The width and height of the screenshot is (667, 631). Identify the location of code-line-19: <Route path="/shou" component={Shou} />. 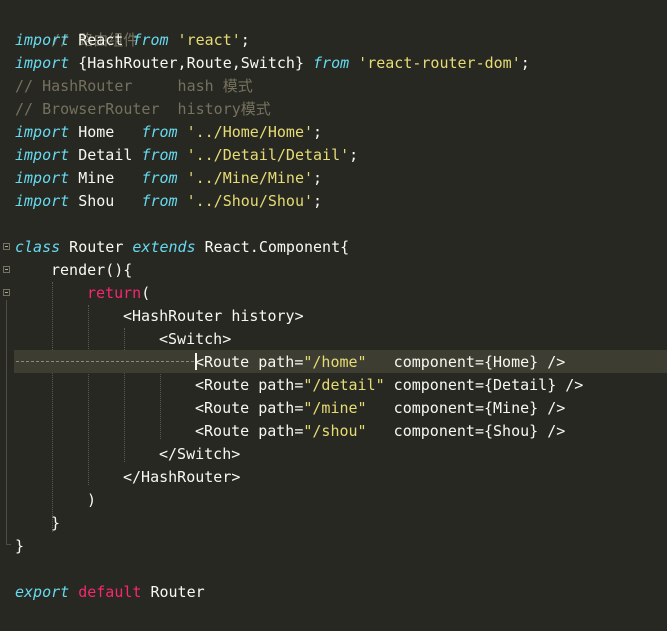
(380, 431).